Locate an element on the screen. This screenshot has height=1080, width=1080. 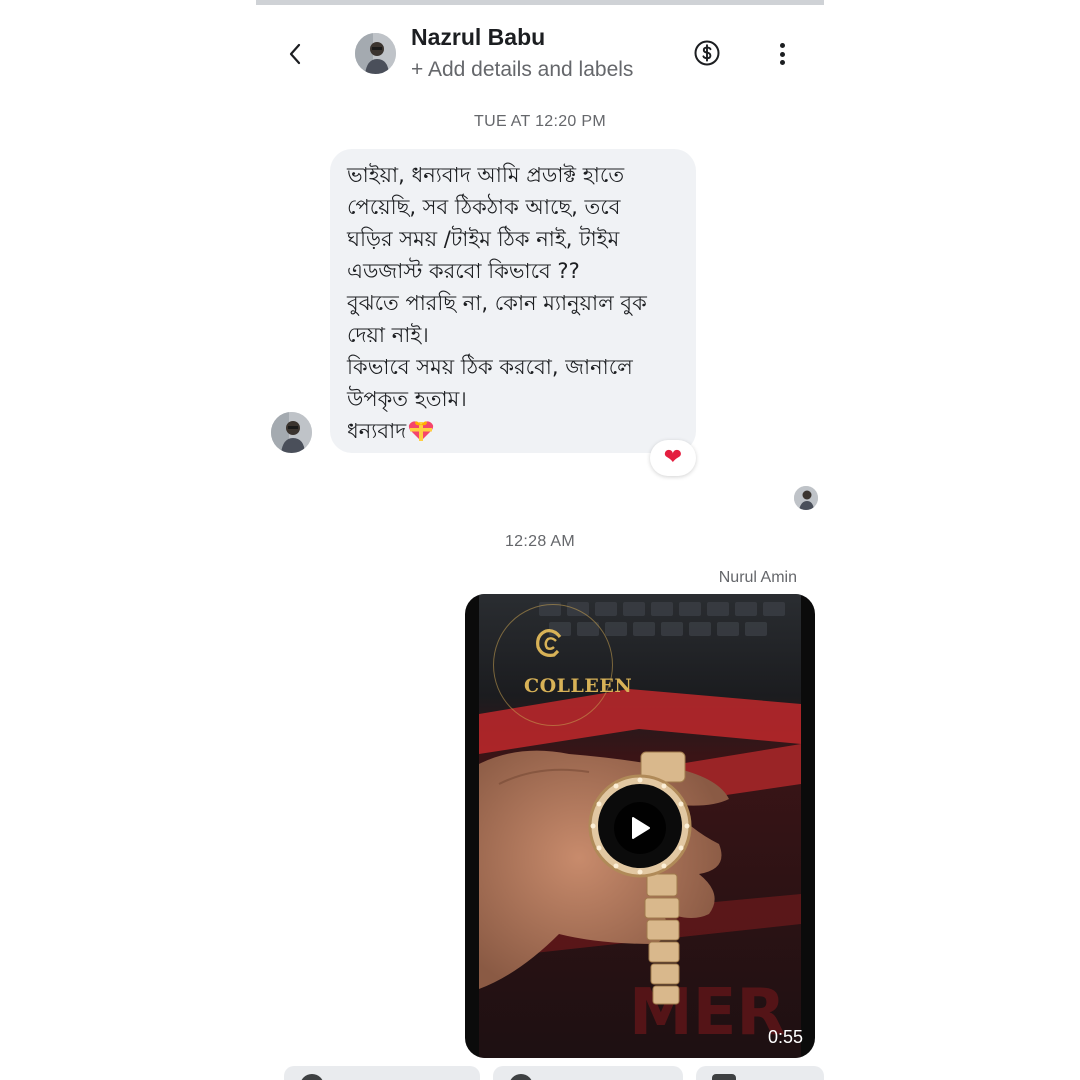
message-line: উপকৃত হতাম। is located at coordinates (407, 399).